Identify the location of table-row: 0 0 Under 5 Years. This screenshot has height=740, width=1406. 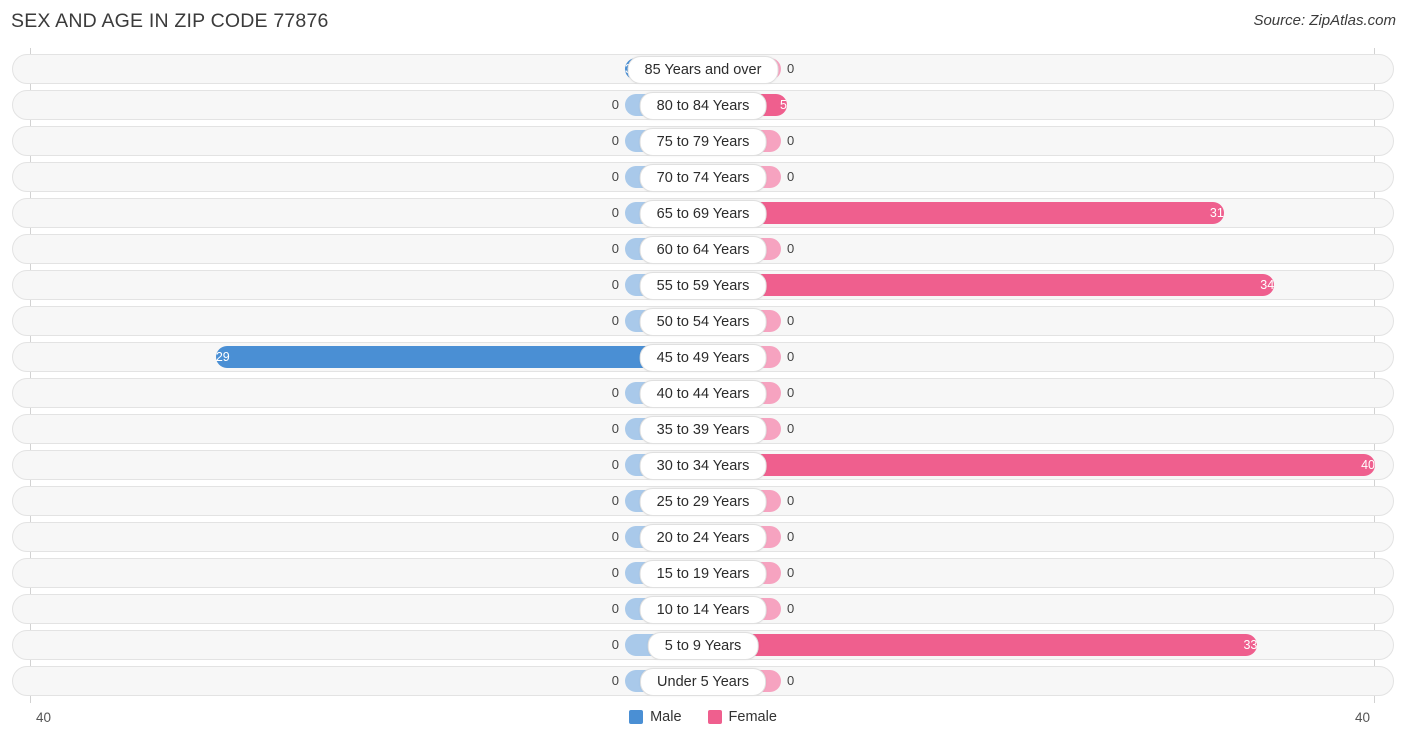
(703, 681).